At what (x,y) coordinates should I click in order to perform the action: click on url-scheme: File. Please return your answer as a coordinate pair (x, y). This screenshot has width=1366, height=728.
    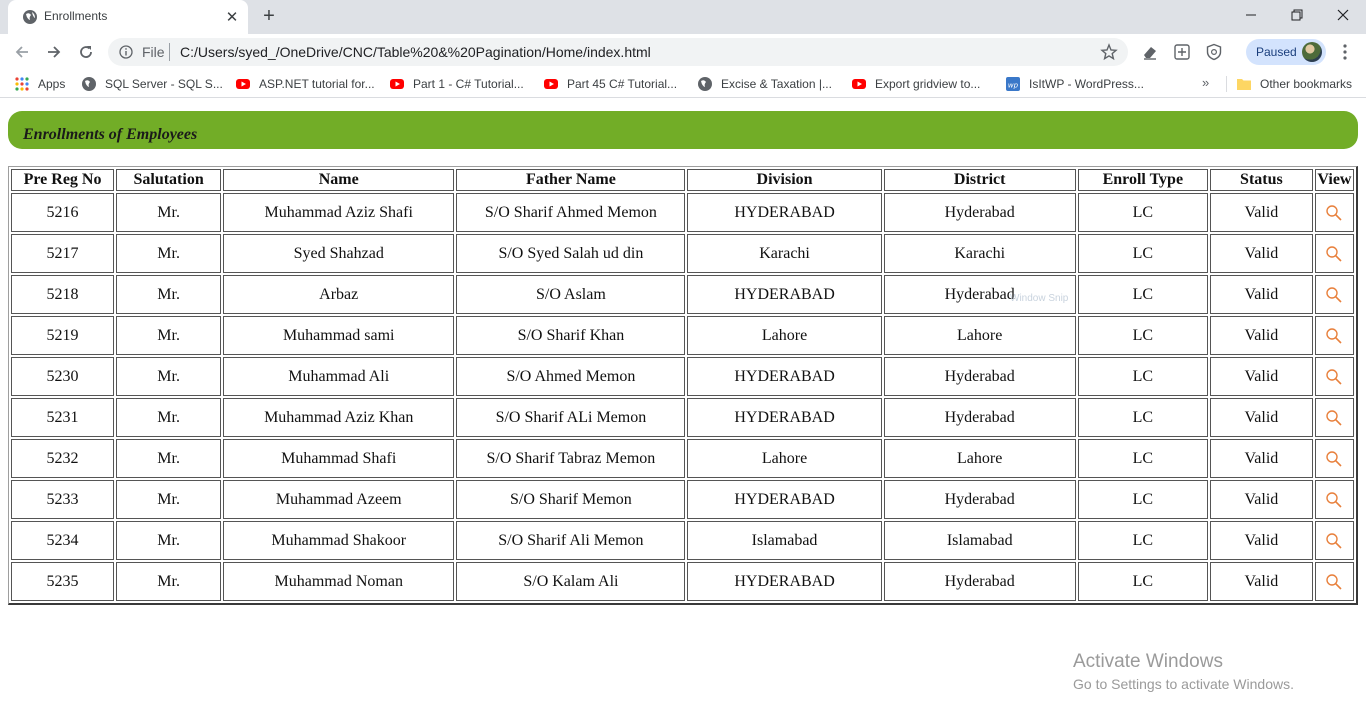
    Looking at the image, I should click on (153, 52).